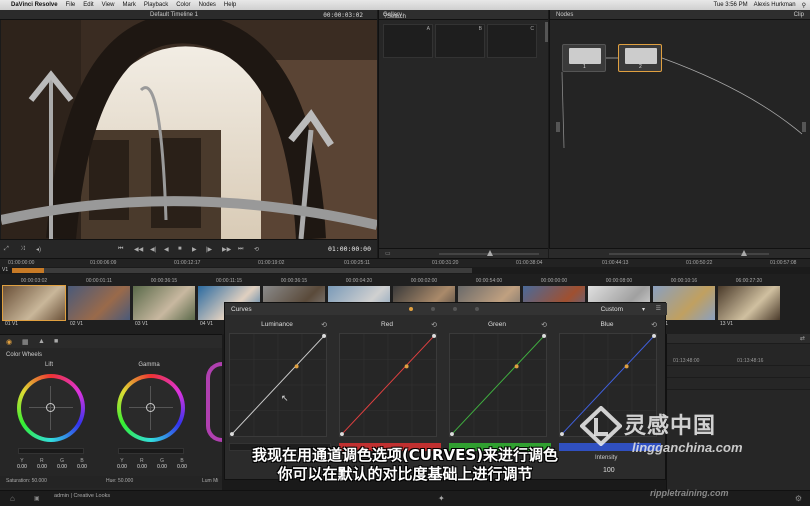  What do you see at coordinates (156, 5) in the screenshot?
I see `menu-playback: Playback` at bounding box center [156, 5].